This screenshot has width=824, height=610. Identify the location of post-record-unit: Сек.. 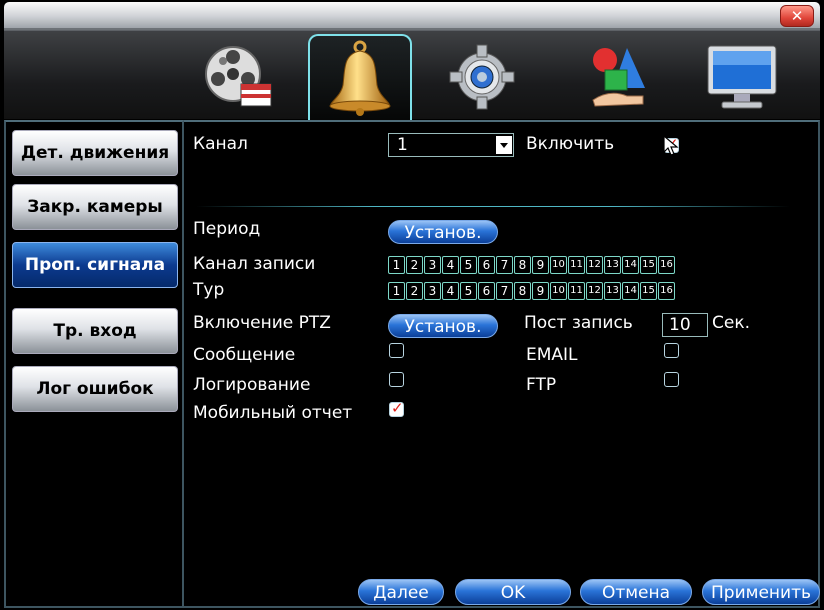
(731, 323).